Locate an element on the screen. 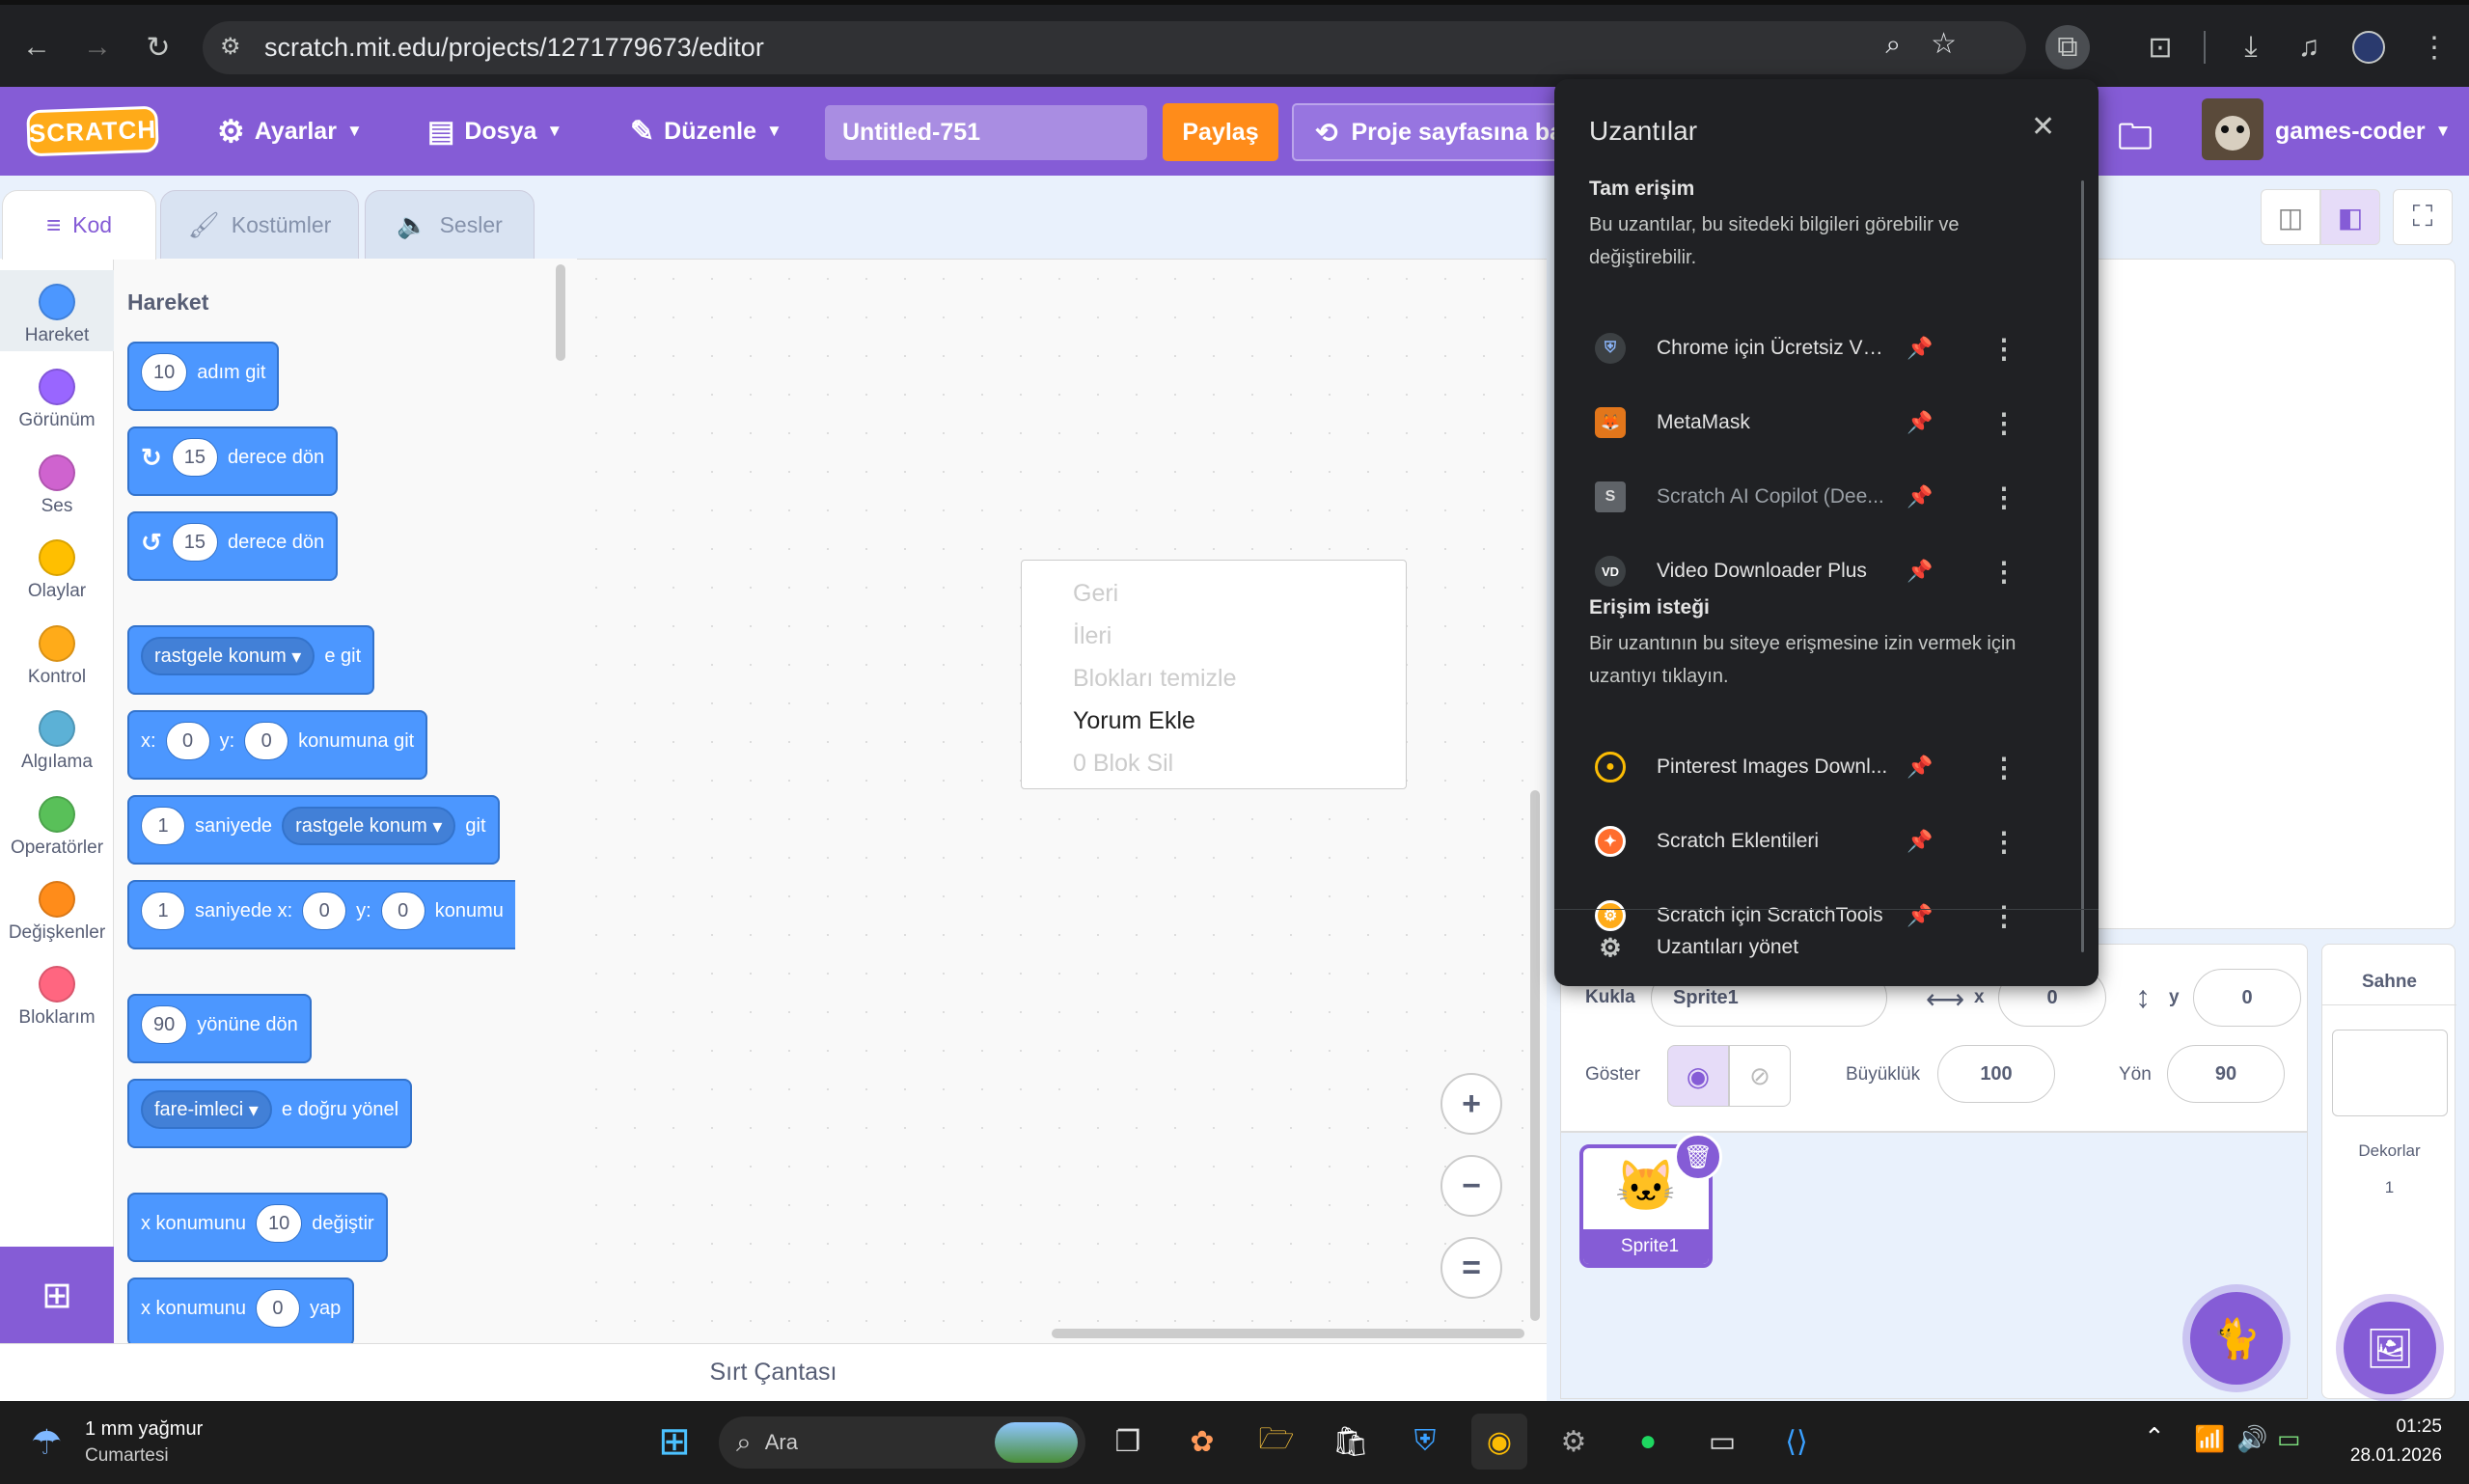 The height and width of the screenshot is (1484, 2469). clock-date: 28.01.2026 is located at coordinates (2396, 1456).